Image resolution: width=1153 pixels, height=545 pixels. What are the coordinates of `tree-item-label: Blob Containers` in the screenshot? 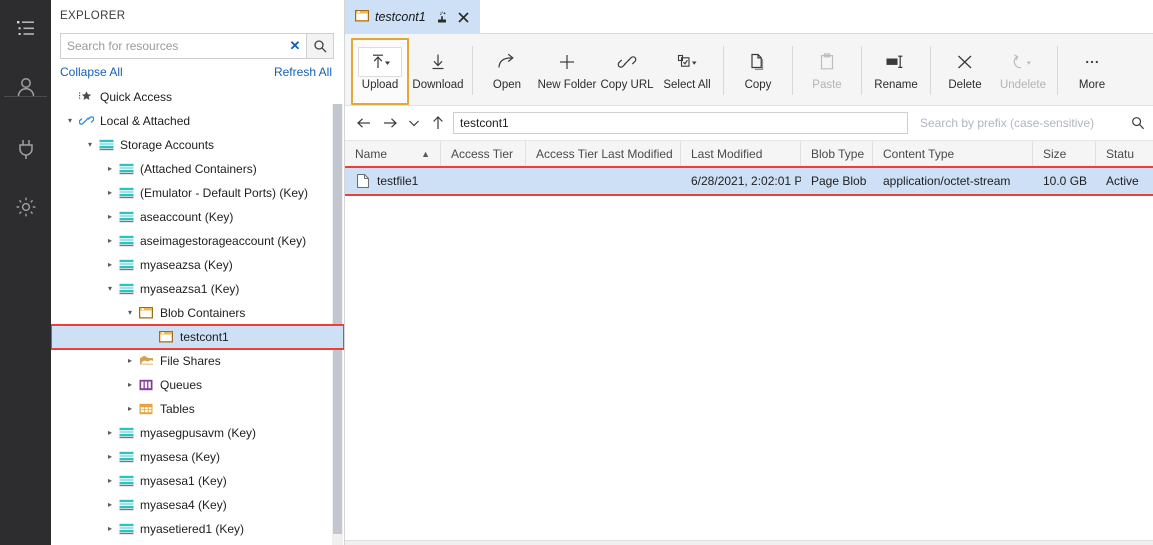 It's located at (203, 312).